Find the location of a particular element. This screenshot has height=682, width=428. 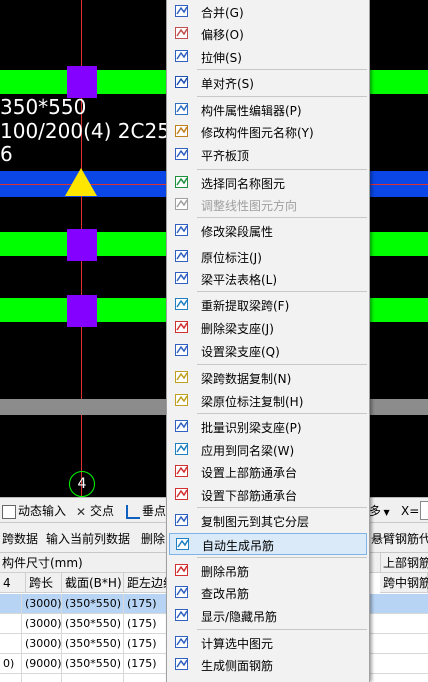

menu-item-label: 重新提取梁跨(F) is located at coordinates (245, 306).